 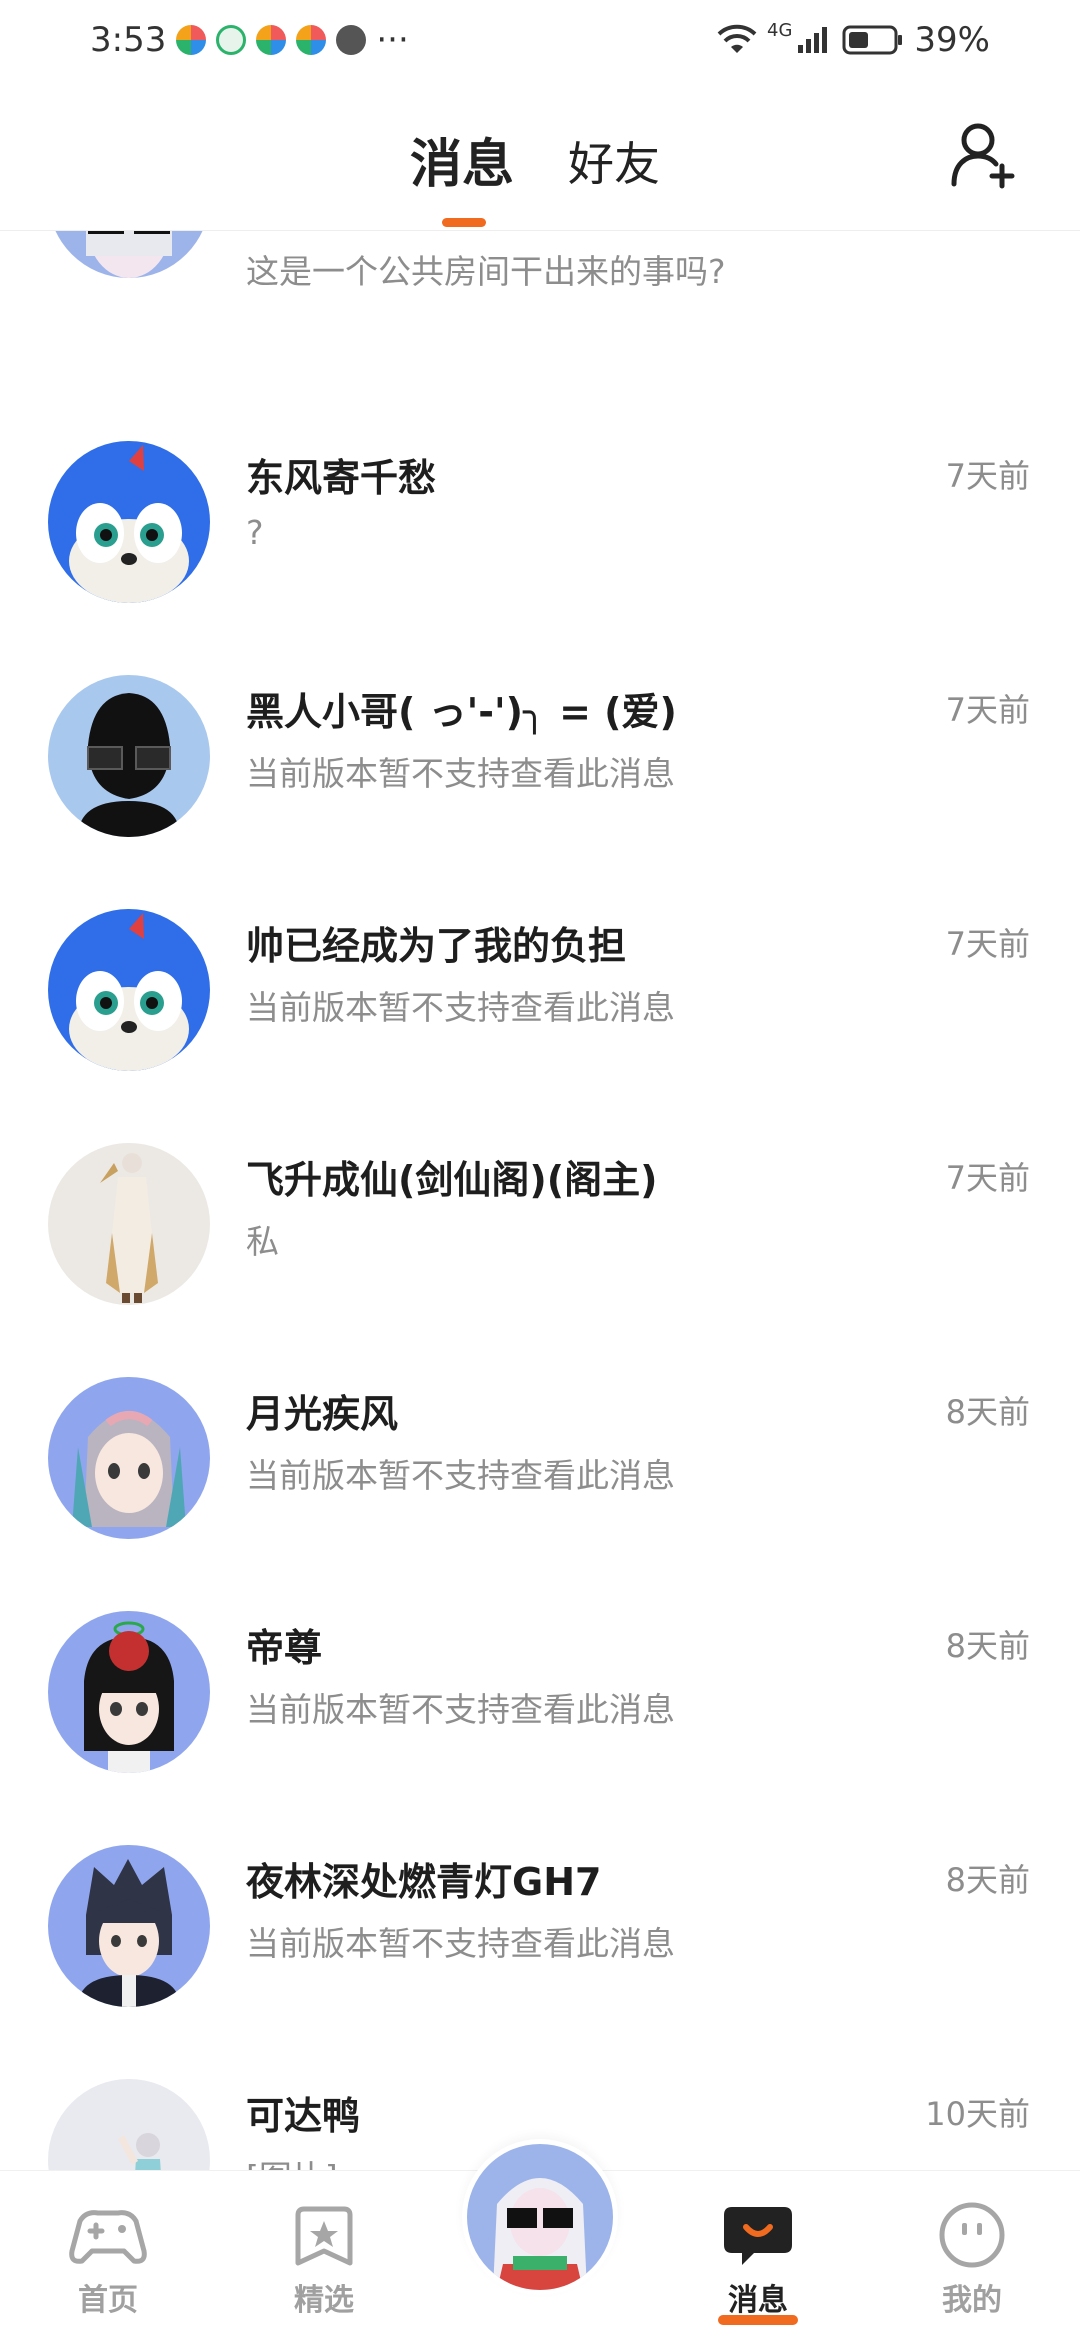 What do you see at coordinates (249, 40) in the screenshot?
I see `status-left: 3:53 ···` at bounding box center [249, 40].